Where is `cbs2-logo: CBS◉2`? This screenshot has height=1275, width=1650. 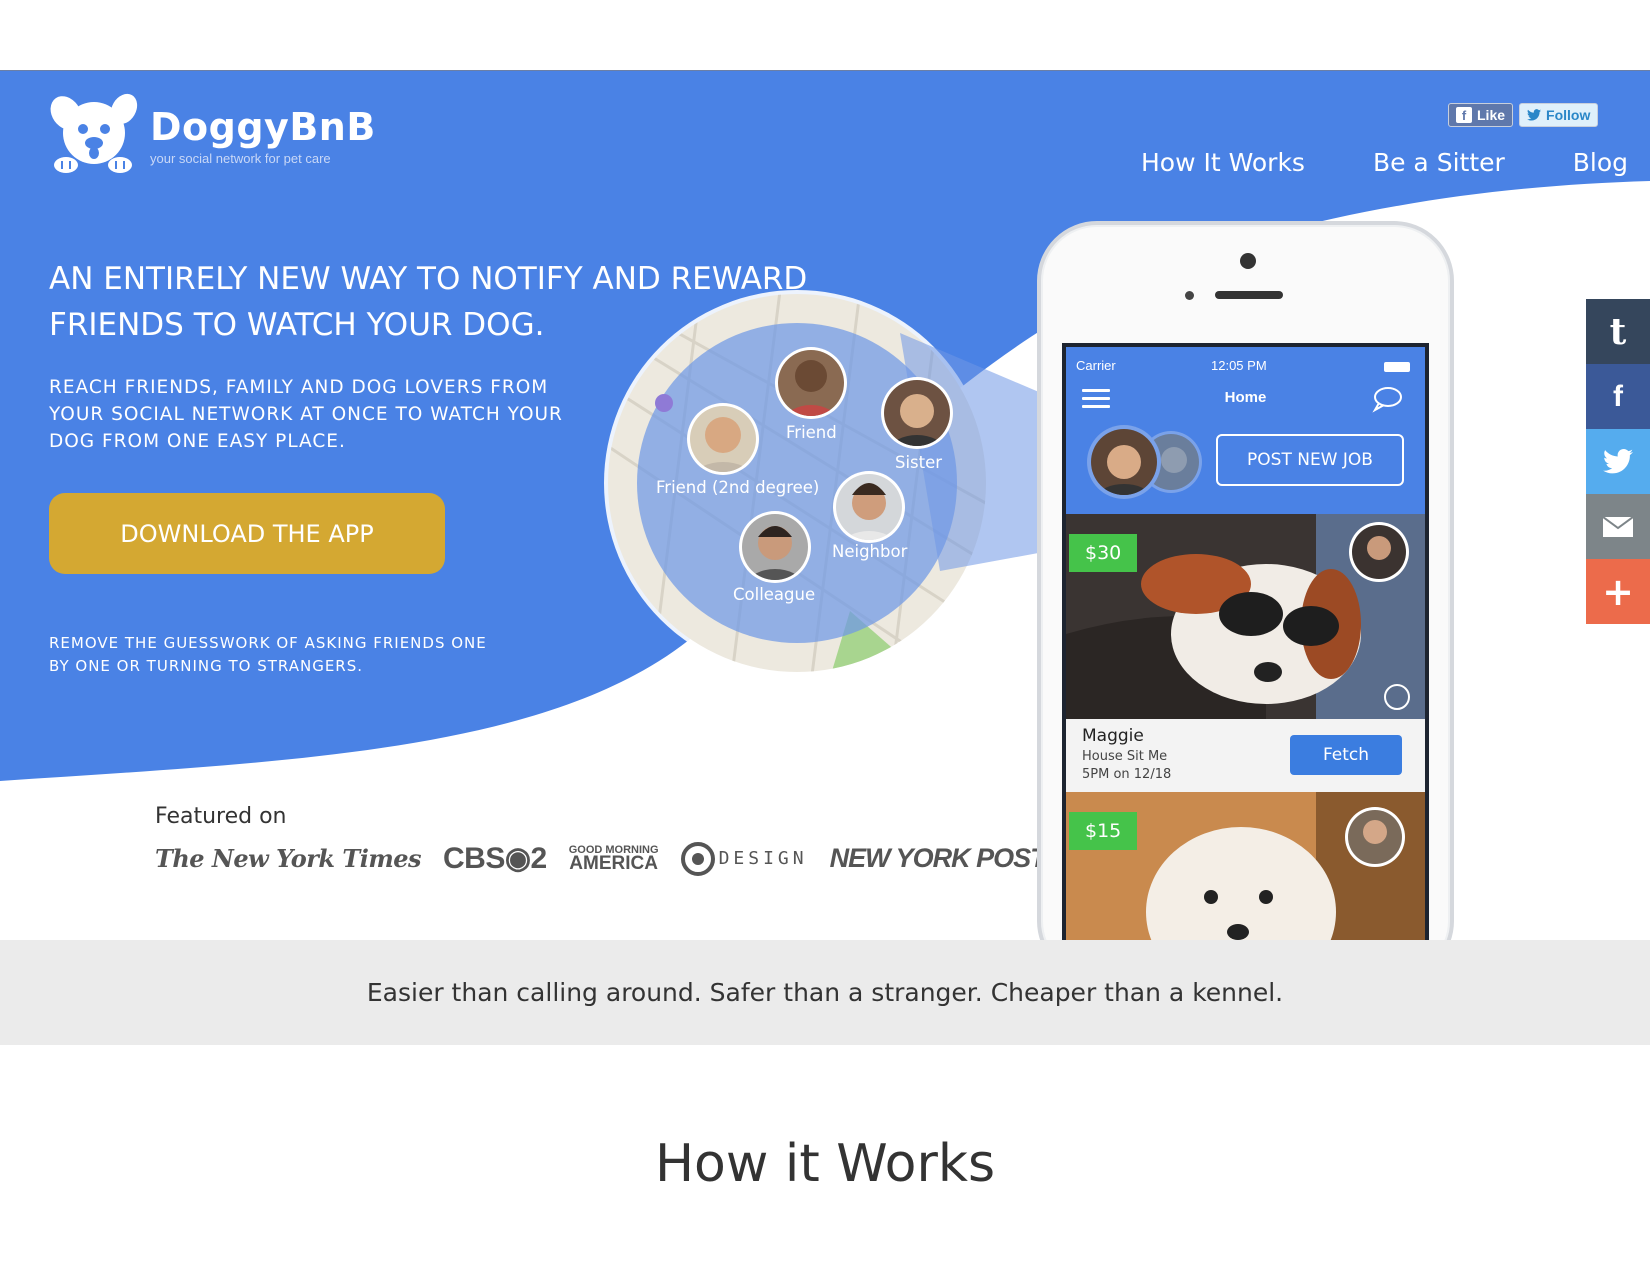
cbs2-logo: CBS◉2 is located at coordinates (495, 858).